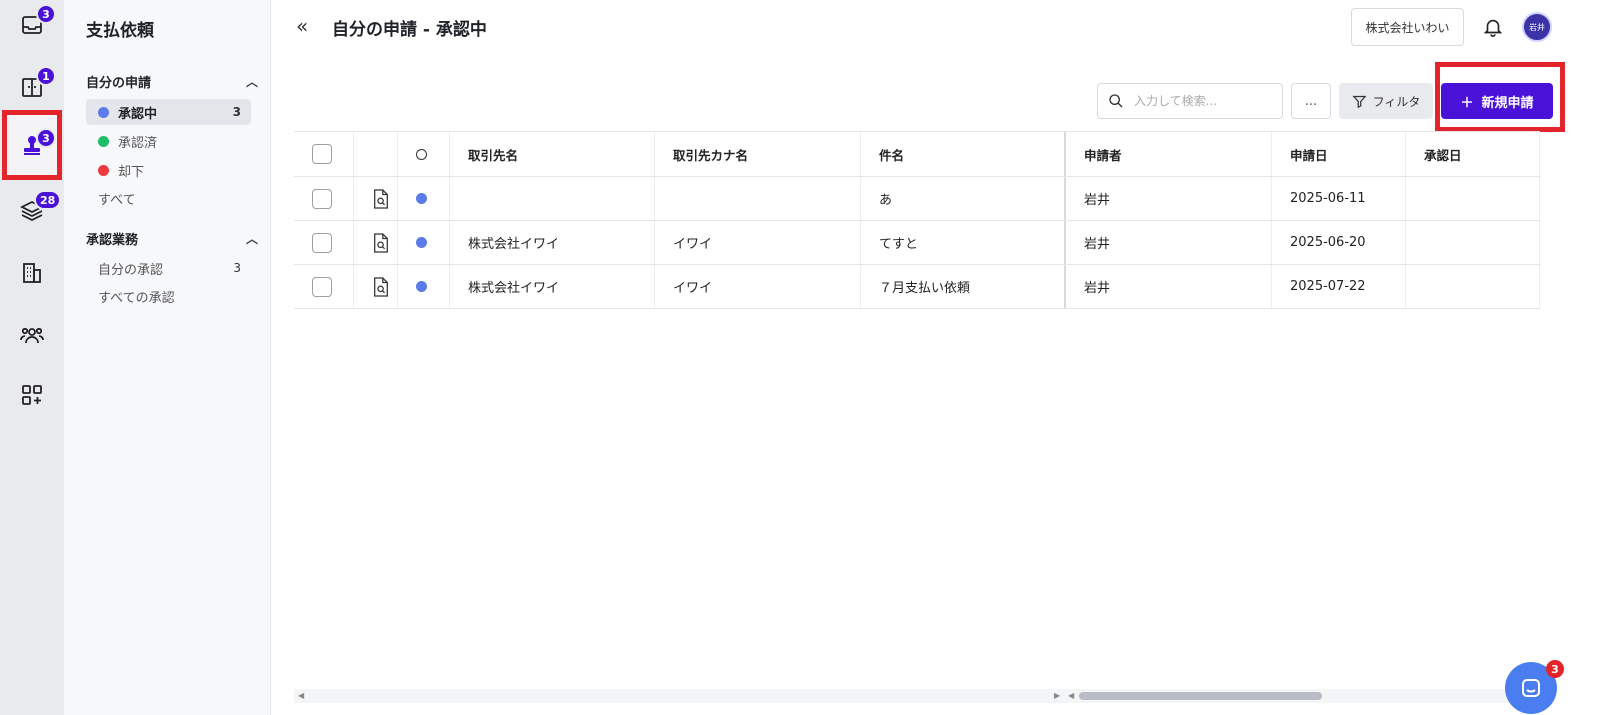 The height and width of the screenshot is (715, 1600). I want to click on table-header-row: 取引先名 取引先カナ名 件名 申請者 申請日 承認日, so click(917, 154).